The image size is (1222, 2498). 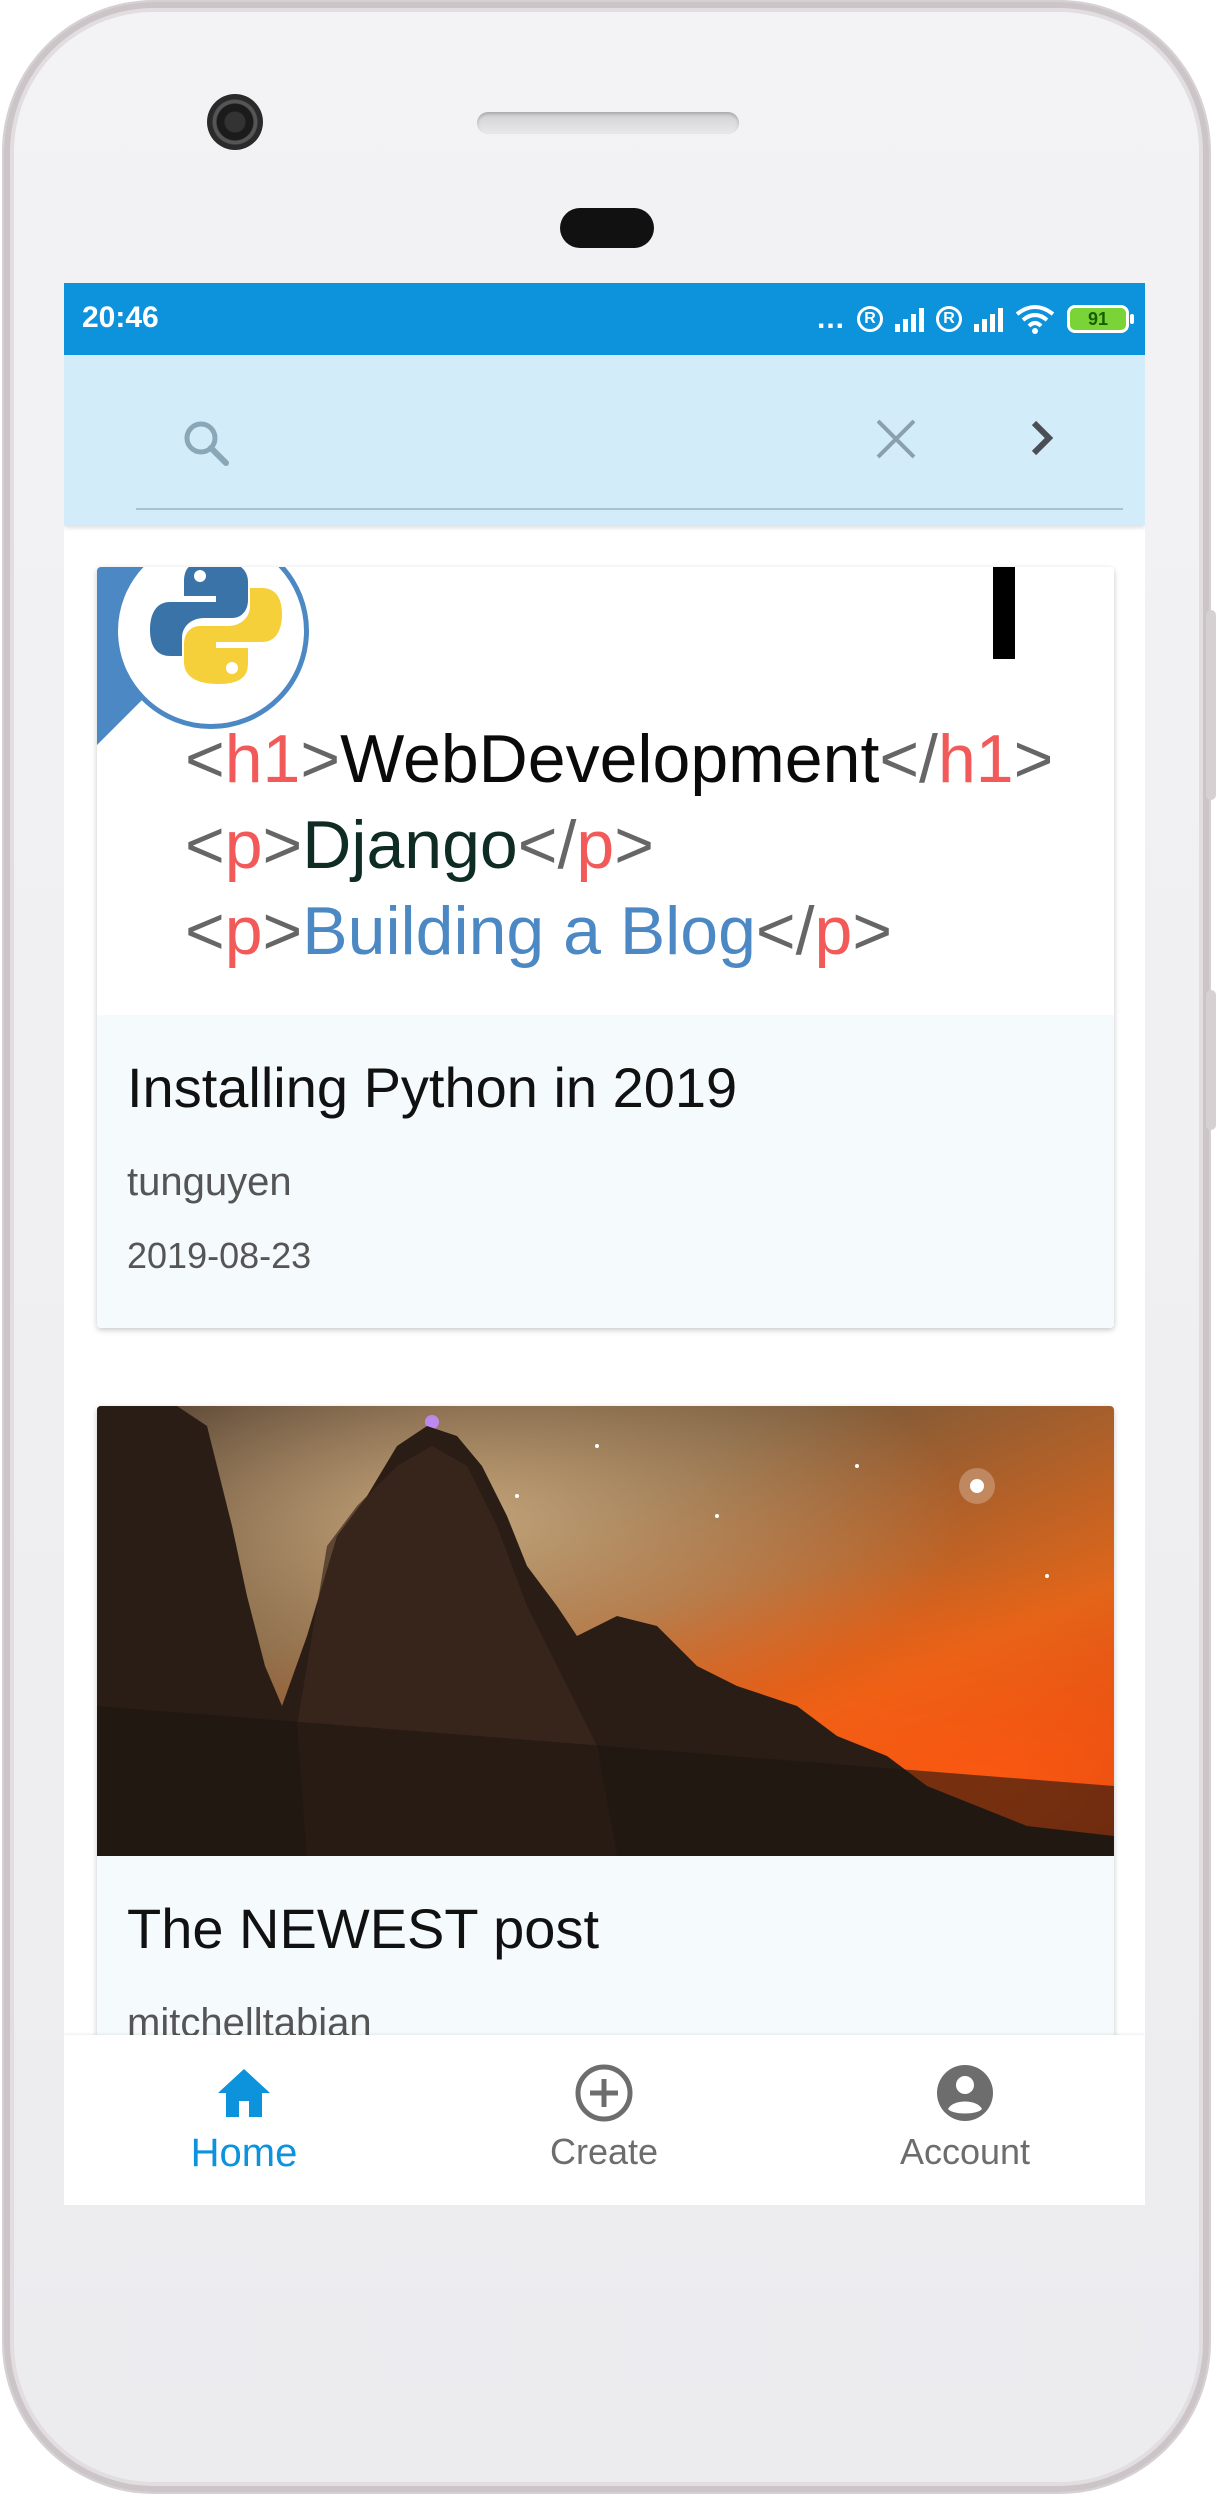 I want to click on status-bar: 20:46 ... R R 91, so click(x=604, y=319).